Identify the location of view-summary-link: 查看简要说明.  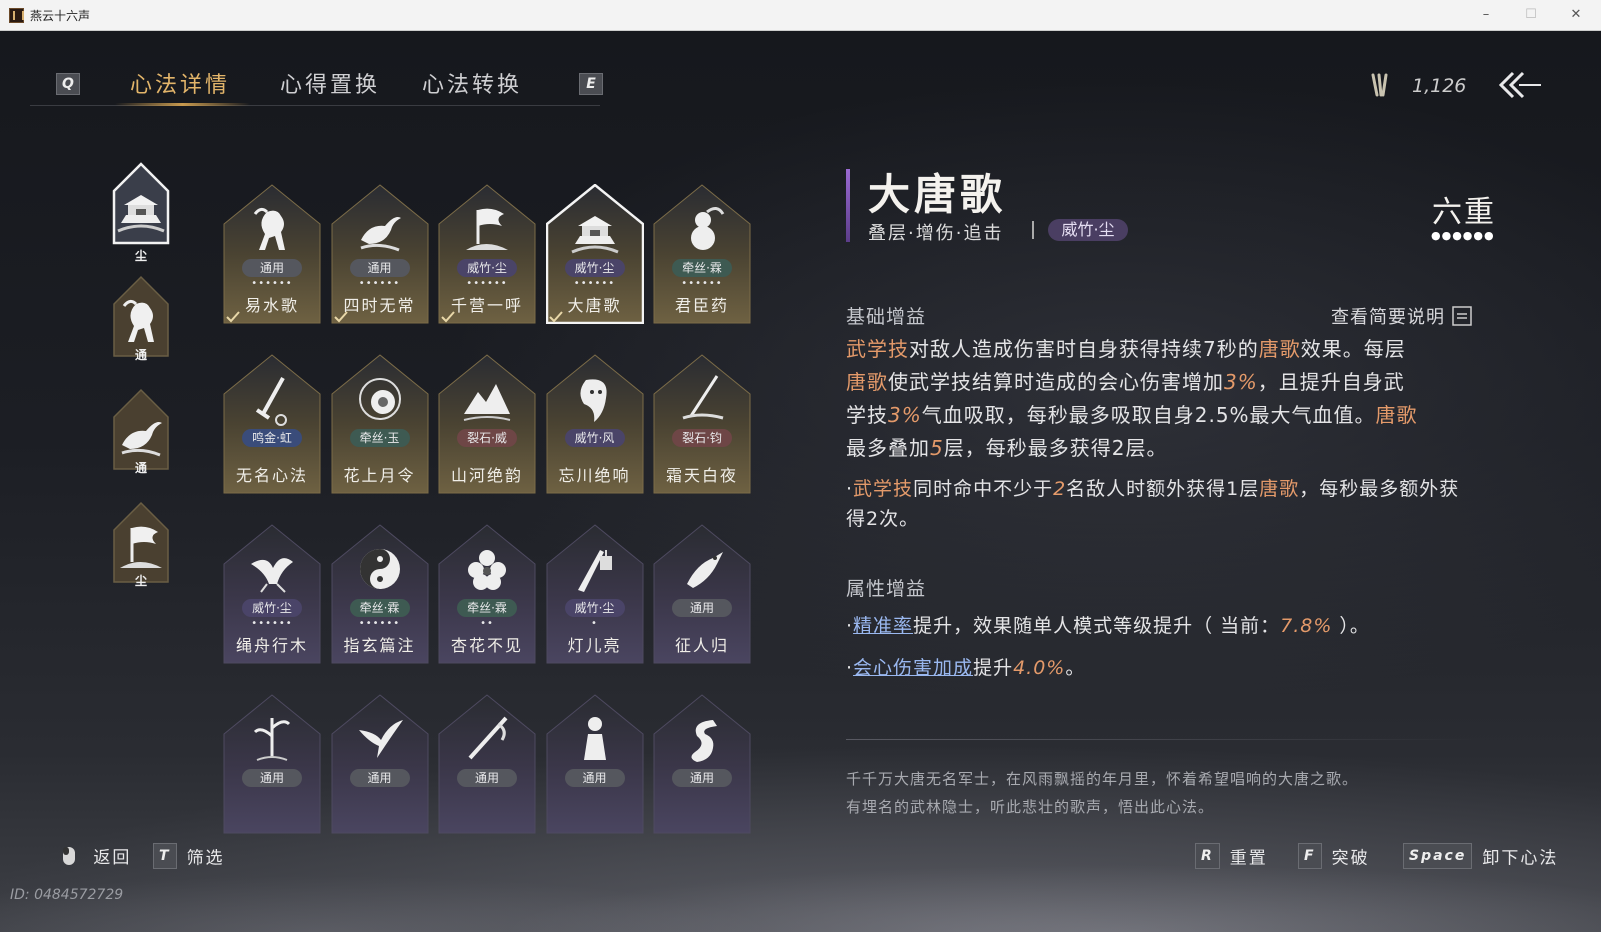
(1401, 316).